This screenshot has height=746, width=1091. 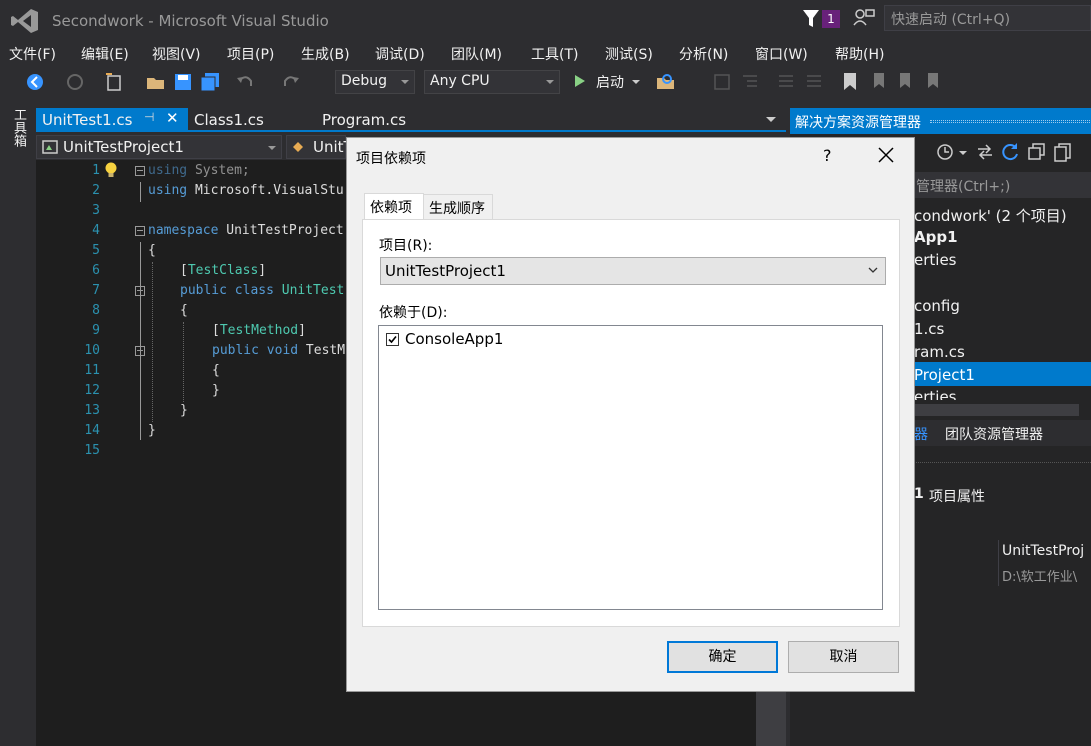 What do you see at coordinates (850, 82) in the screenshot?
I see `bookmark-icon` at bounding box center [850, 82].